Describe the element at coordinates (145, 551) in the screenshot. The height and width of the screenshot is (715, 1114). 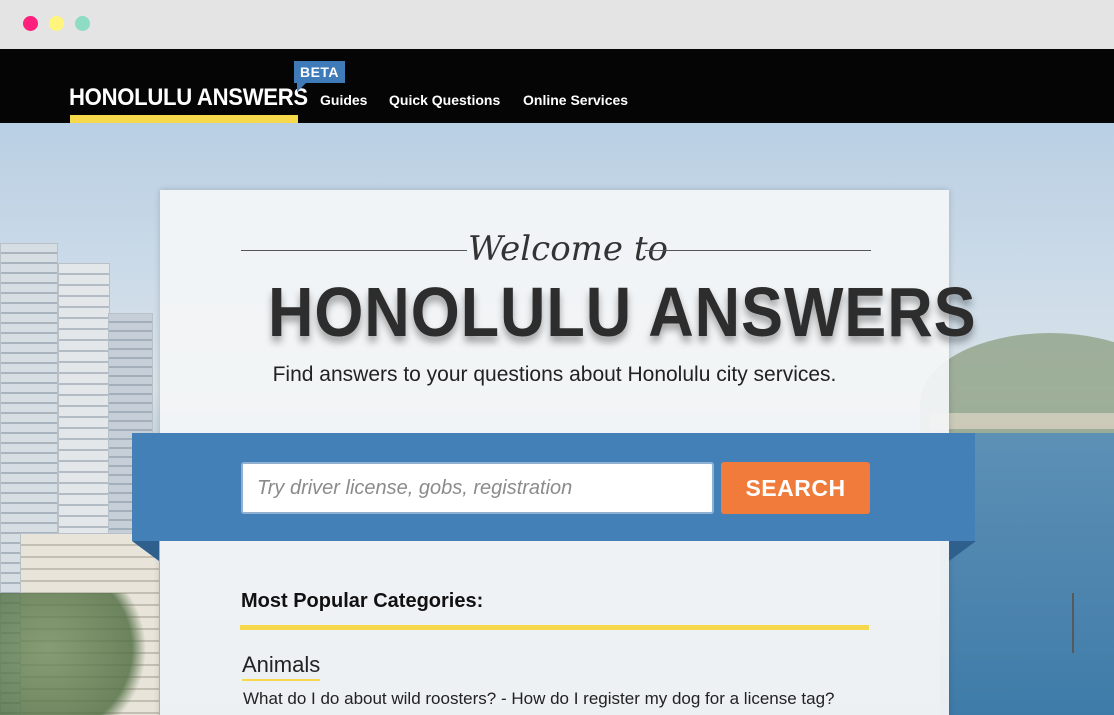
I see `banner-fold-left` at that location.